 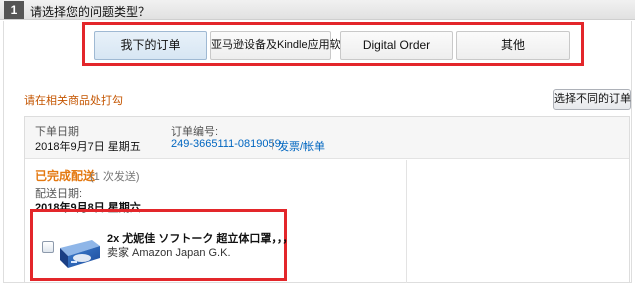 I want to click on tab-amazon-devices-kindle: 亚马逊设备及Kindle应用软件, so click(x=281, y=45).